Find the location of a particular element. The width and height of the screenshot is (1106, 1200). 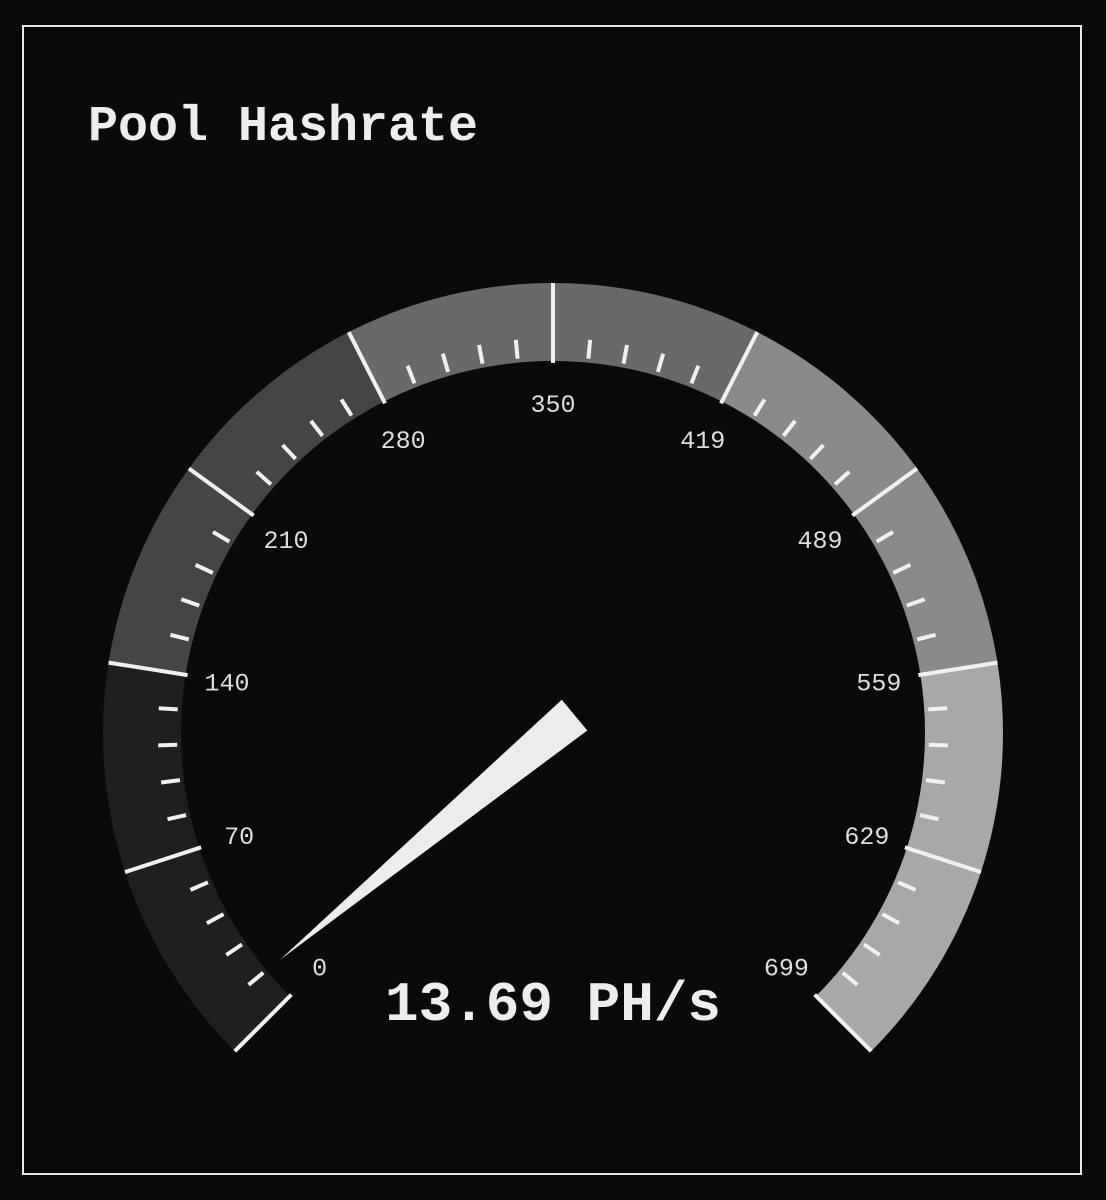

gauge-needle is located at coordinates (433, 829).